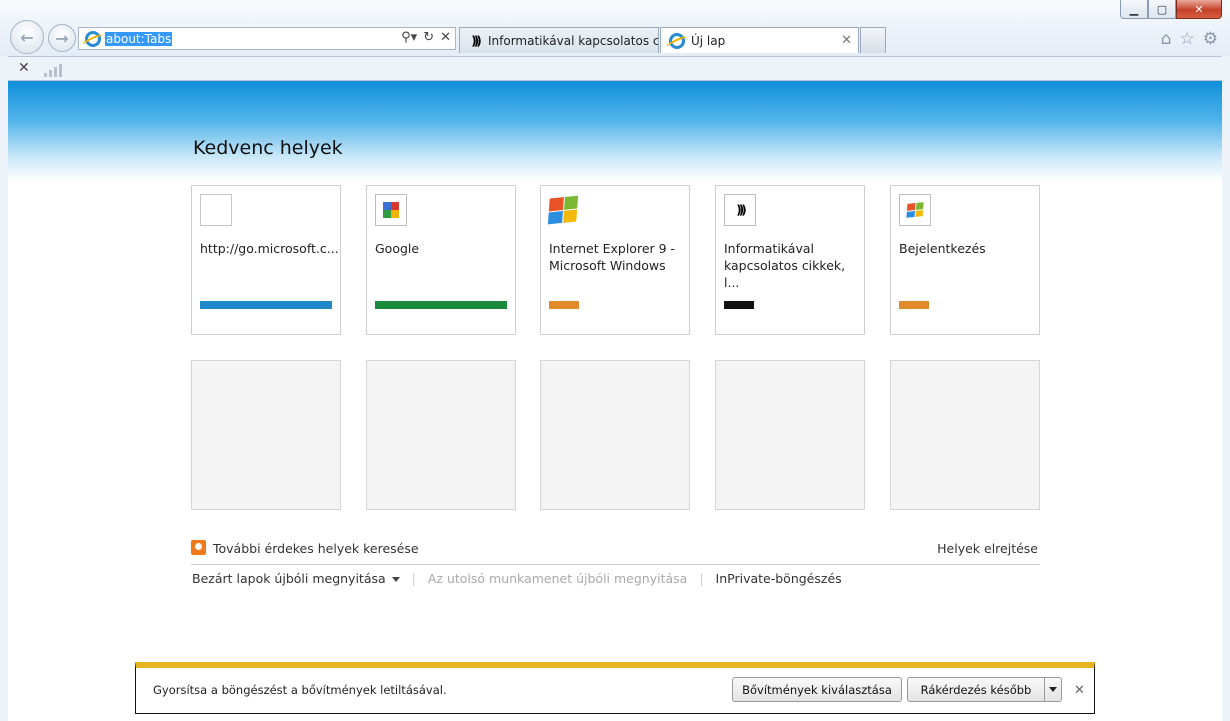 The image size is (1230, 721). What do you see at coordinates (409, 37) in the screenshot?
I see `search-icon: ⚲▾` at bounding box center [409, 37].